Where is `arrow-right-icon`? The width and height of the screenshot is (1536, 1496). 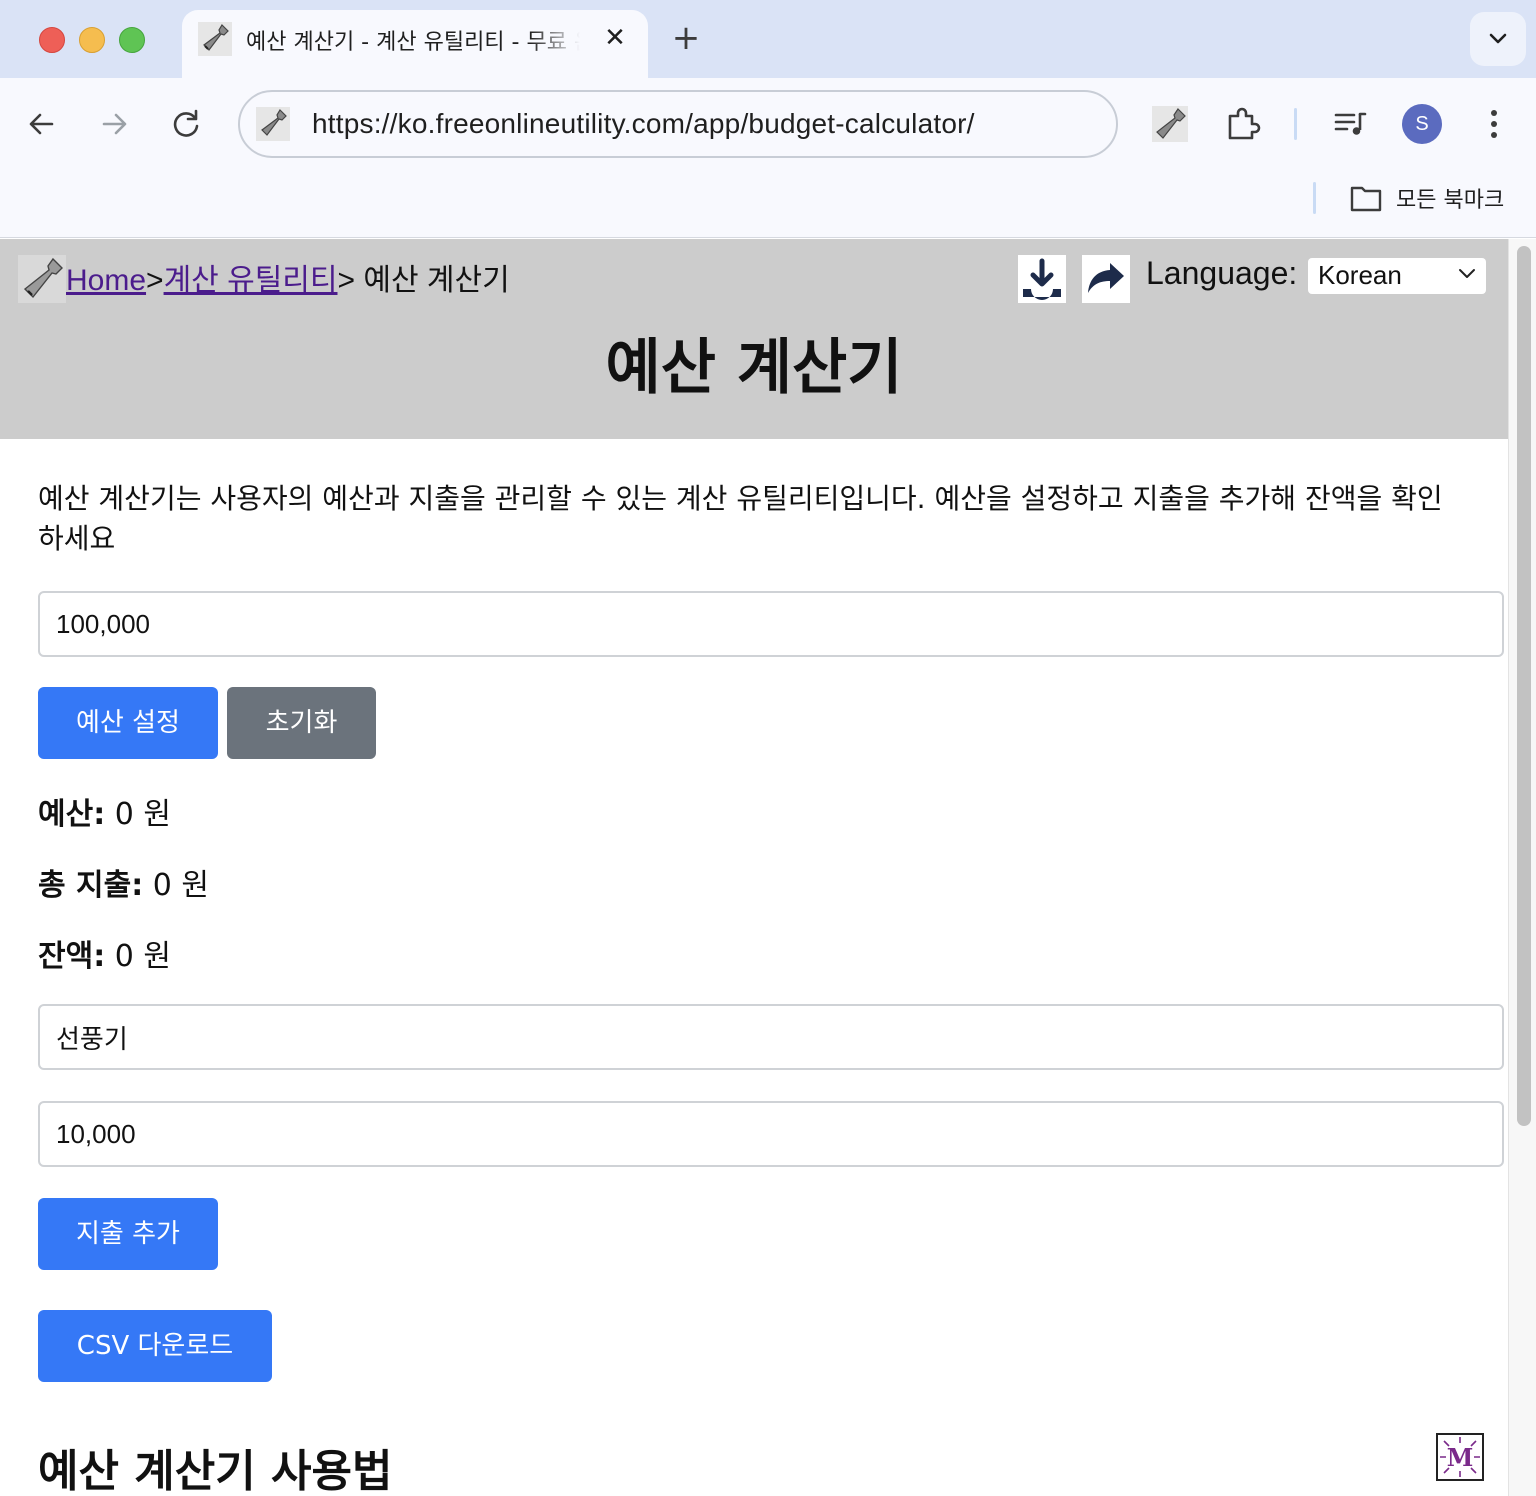
arrow-right-icon is located at coordinates (114, 124).